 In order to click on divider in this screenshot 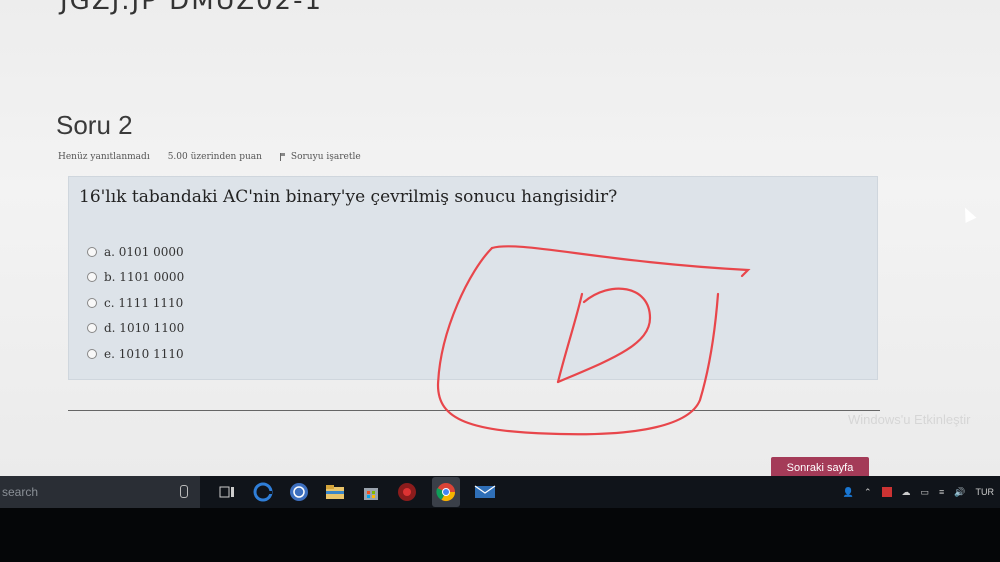, I will do `click(474, 410)`.